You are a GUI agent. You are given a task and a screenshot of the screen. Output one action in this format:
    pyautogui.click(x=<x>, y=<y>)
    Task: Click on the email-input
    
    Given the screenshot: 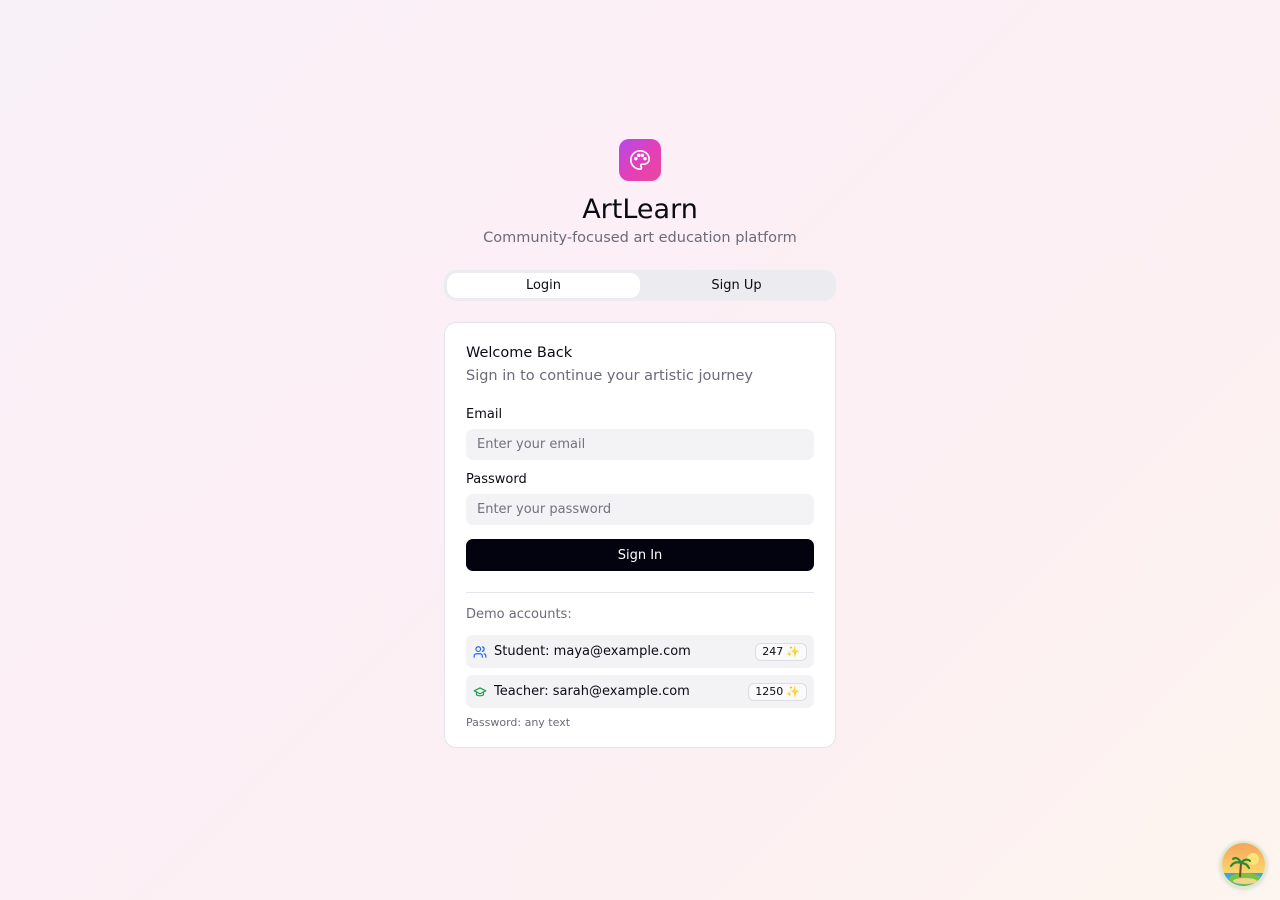 What is the action you would take?
    pyautogui.click(x=640, y=444)
    